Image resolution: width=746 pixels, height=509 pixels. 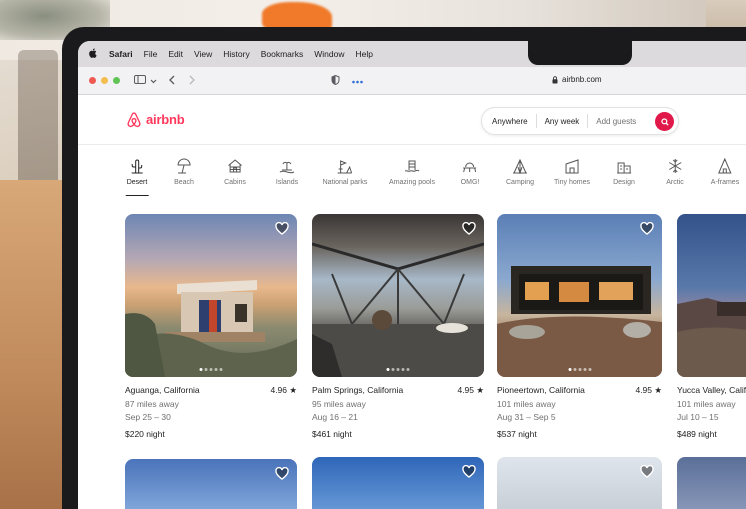 I want to click on menu-edit: Edit, so click(x=175, y=54).